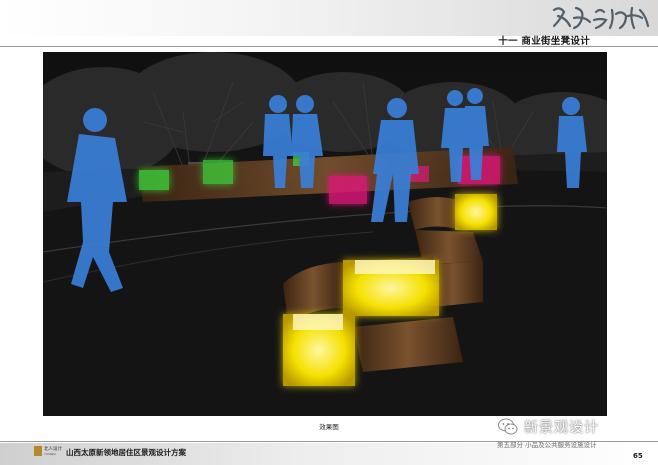  I want to click on header-rule, so click(329, 46).